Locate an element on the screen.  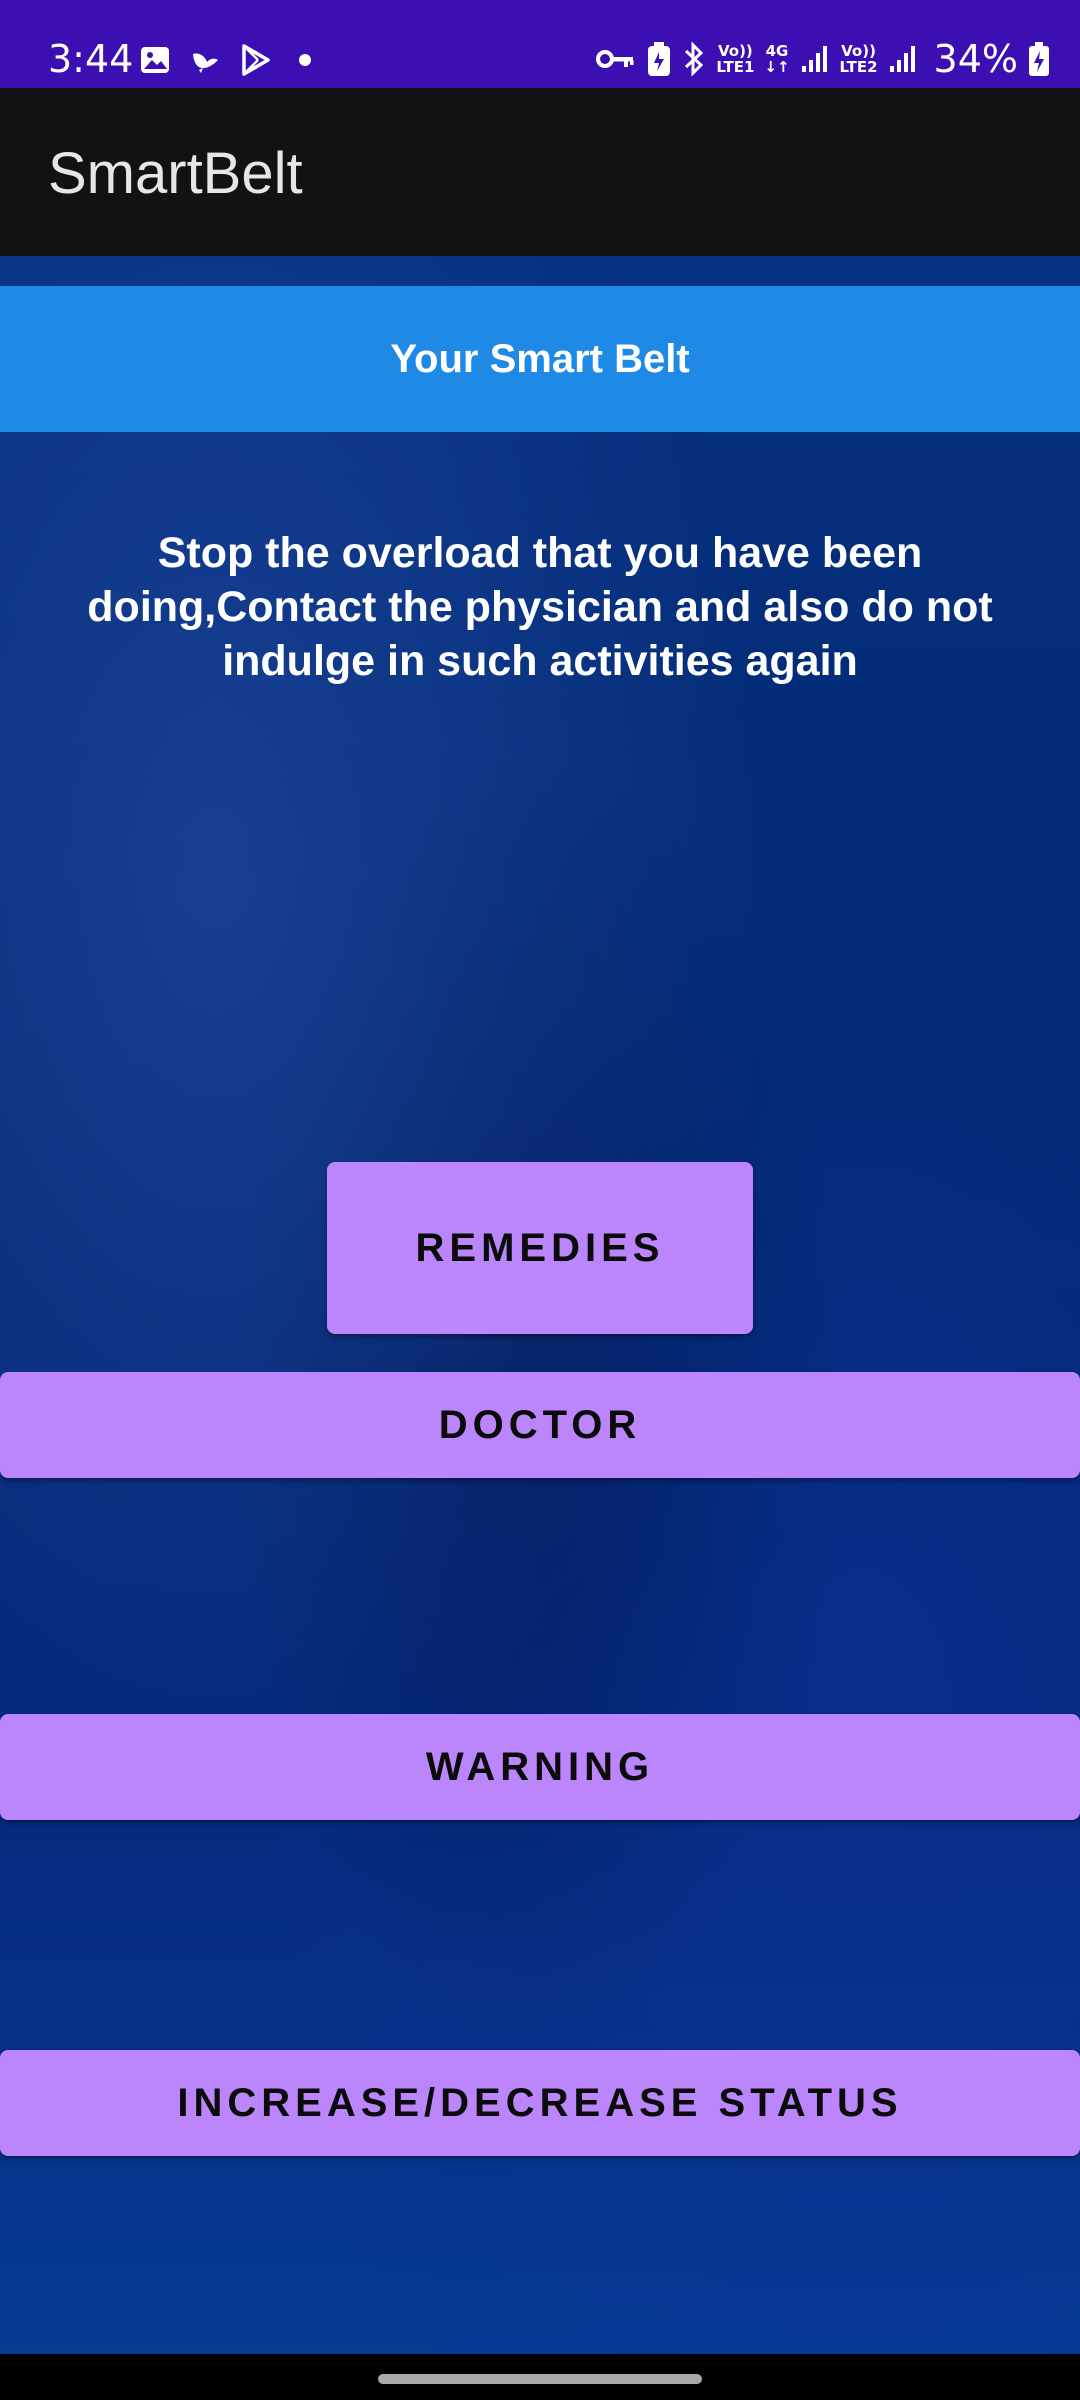
app-title: SmartBelt is located at coordinates (175, 173).